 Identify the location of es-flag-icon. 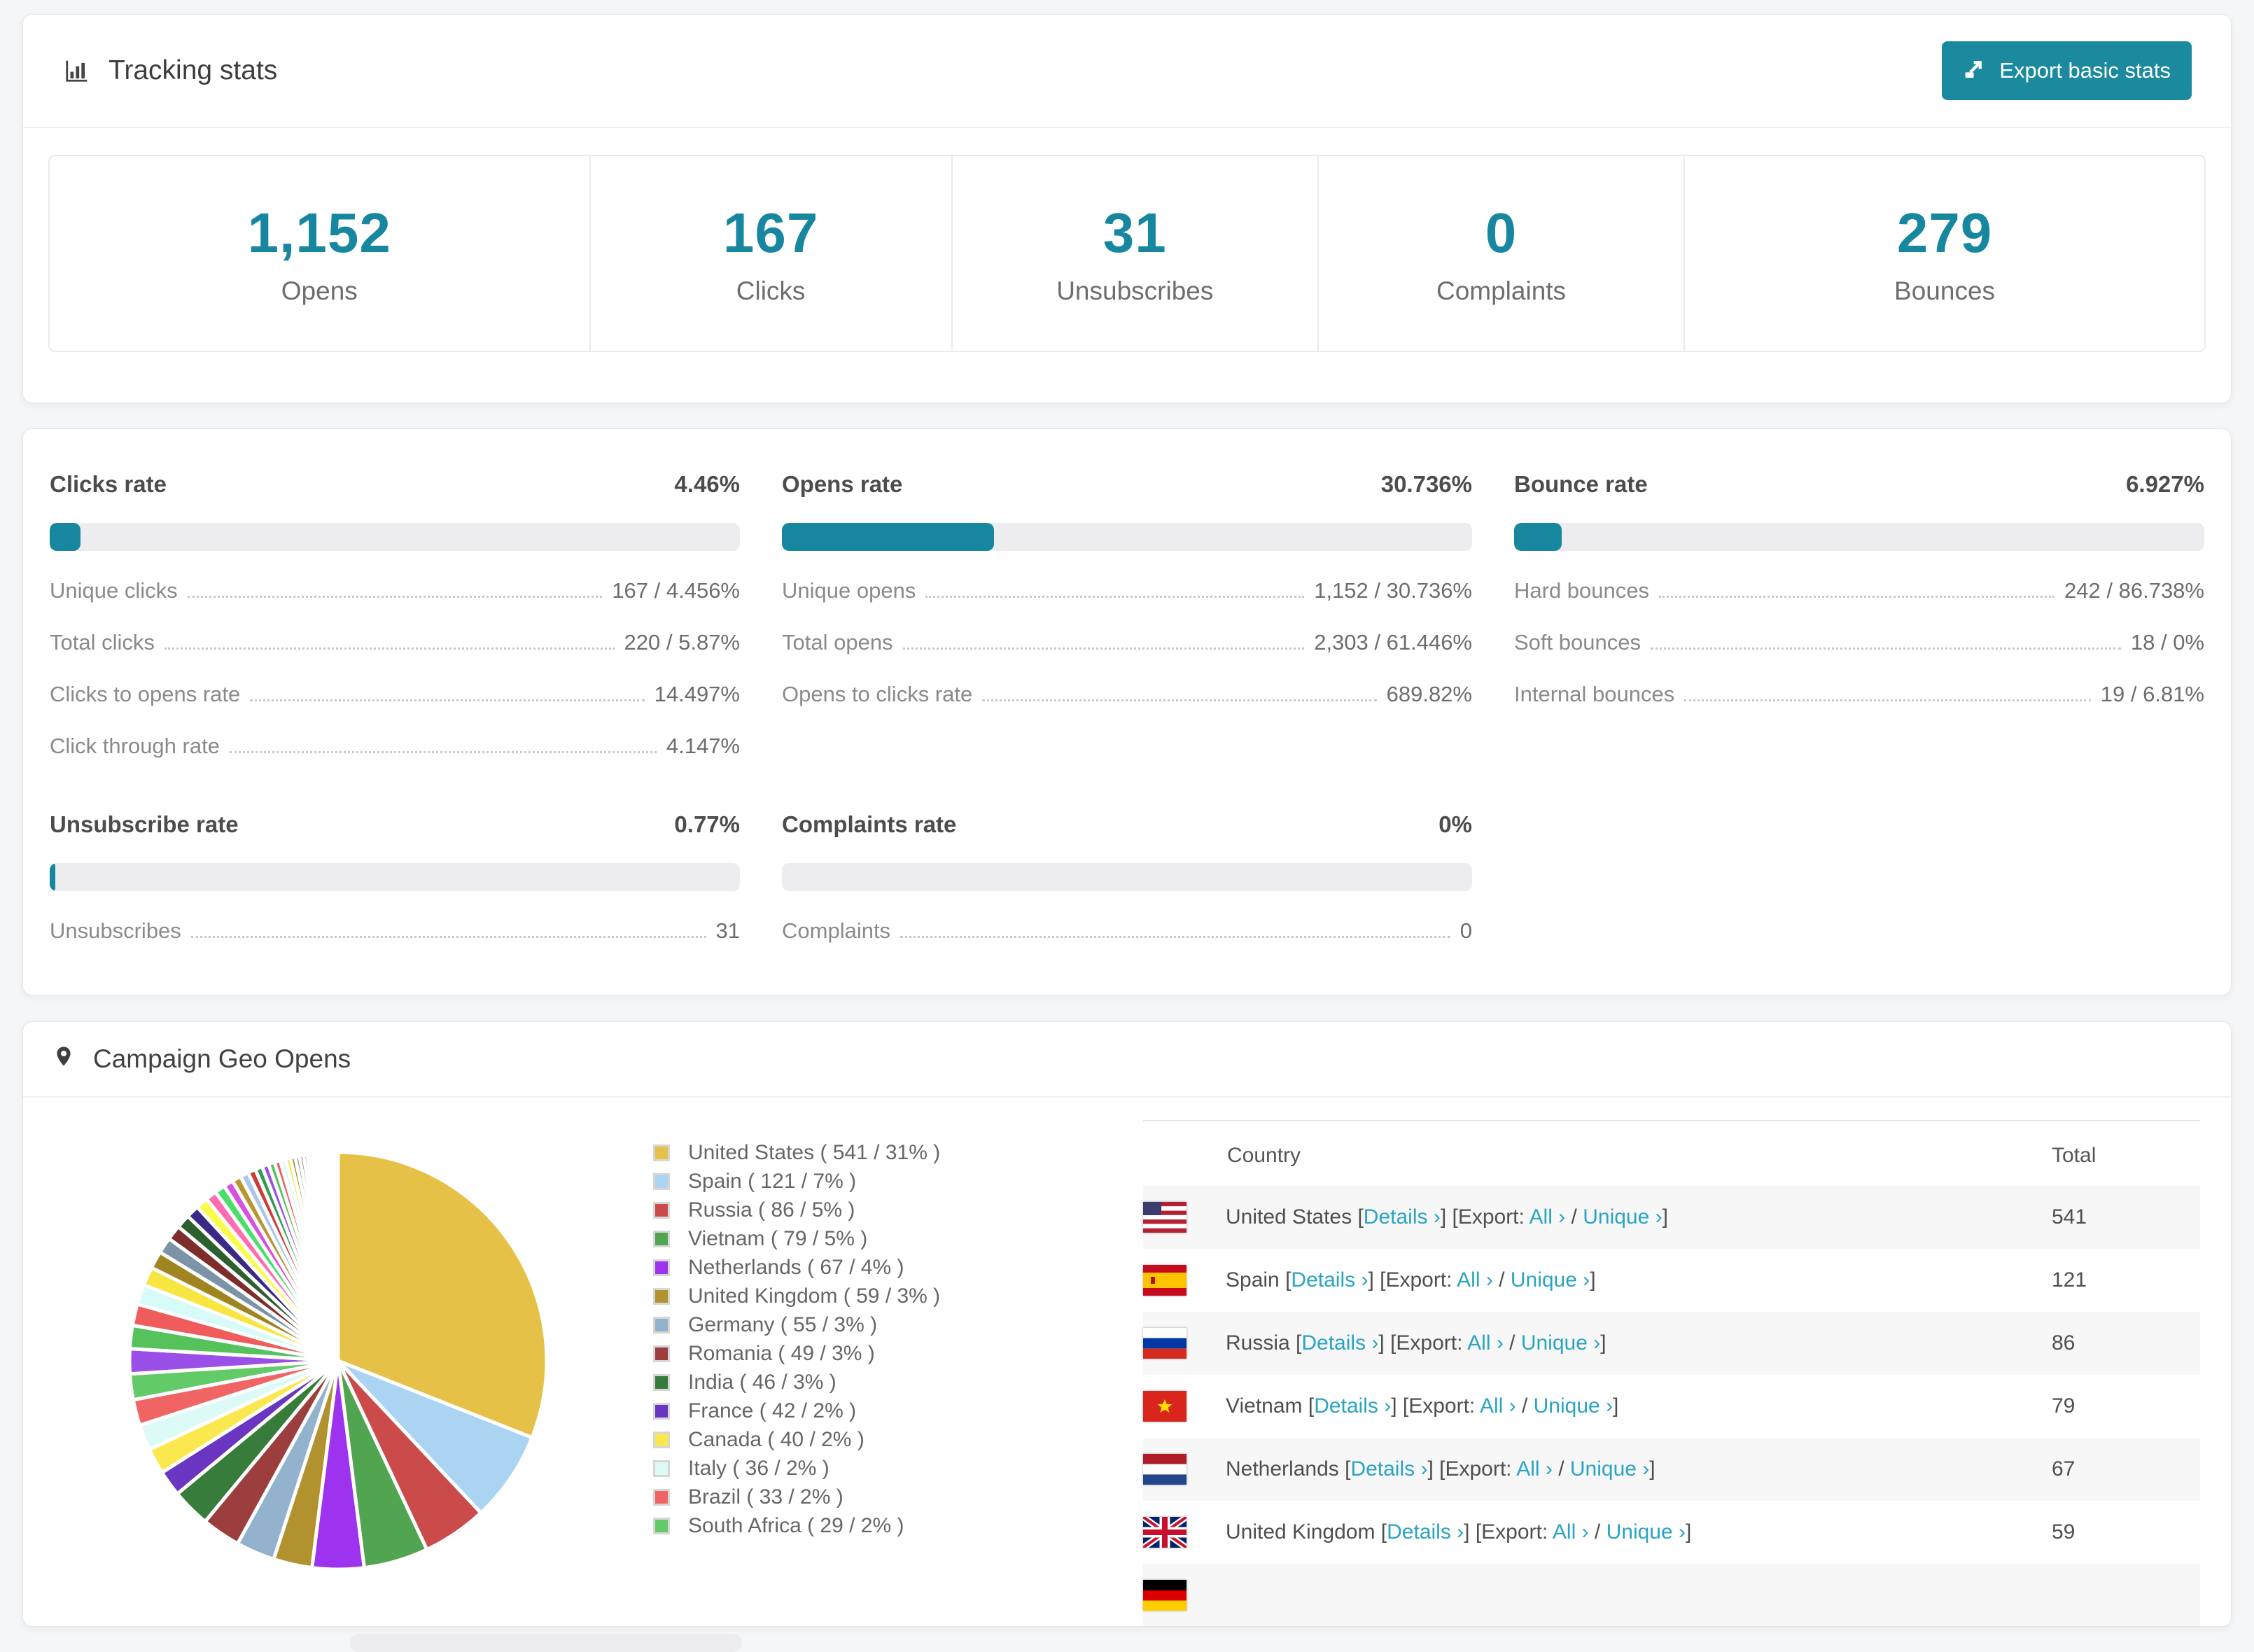
(1164, 1280).